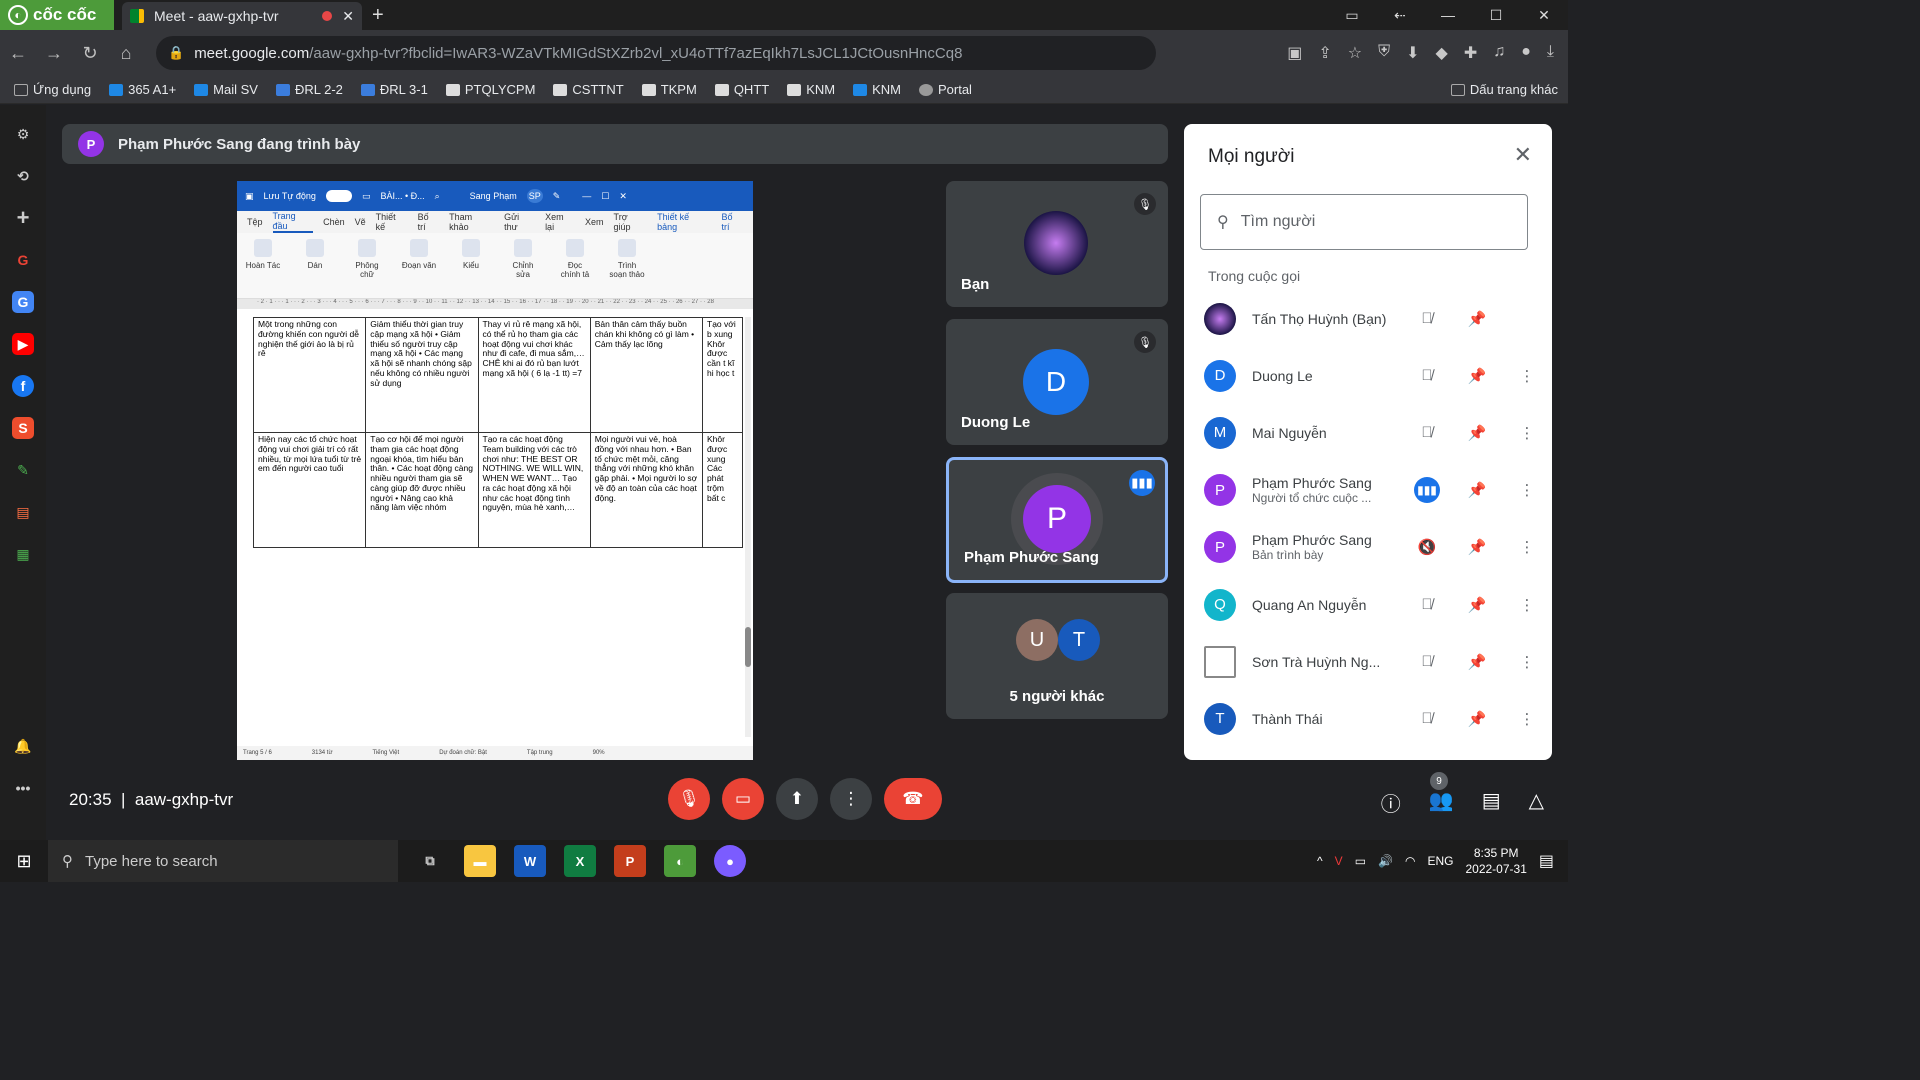  What do you see at coordinates (23, 386) in the screenshot?
I see `facebook-icon: f` at bounding box center [23, 386].